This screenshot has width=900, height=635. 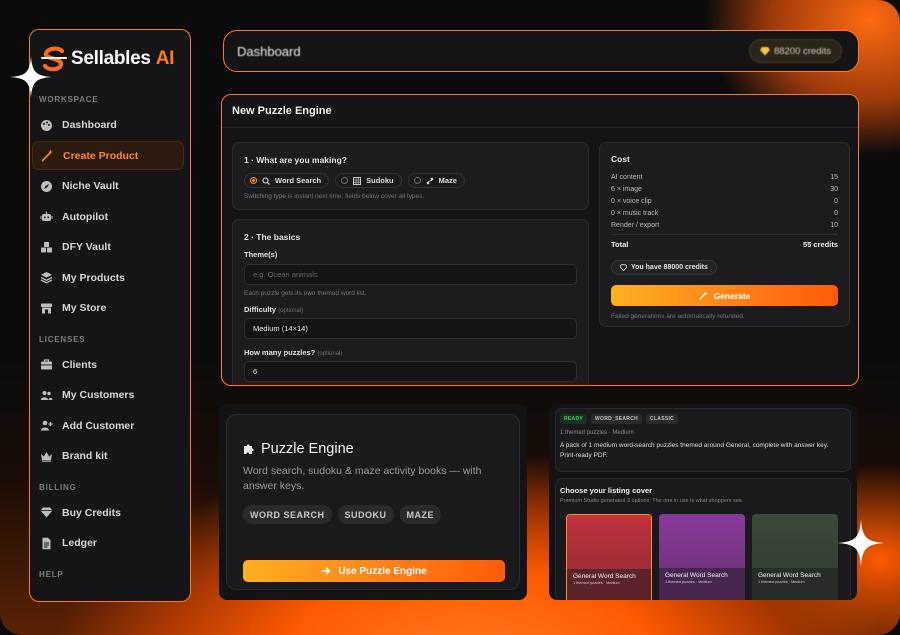 I want to click on sidebar-item-label: Ledger, so click(x=80, y=543).